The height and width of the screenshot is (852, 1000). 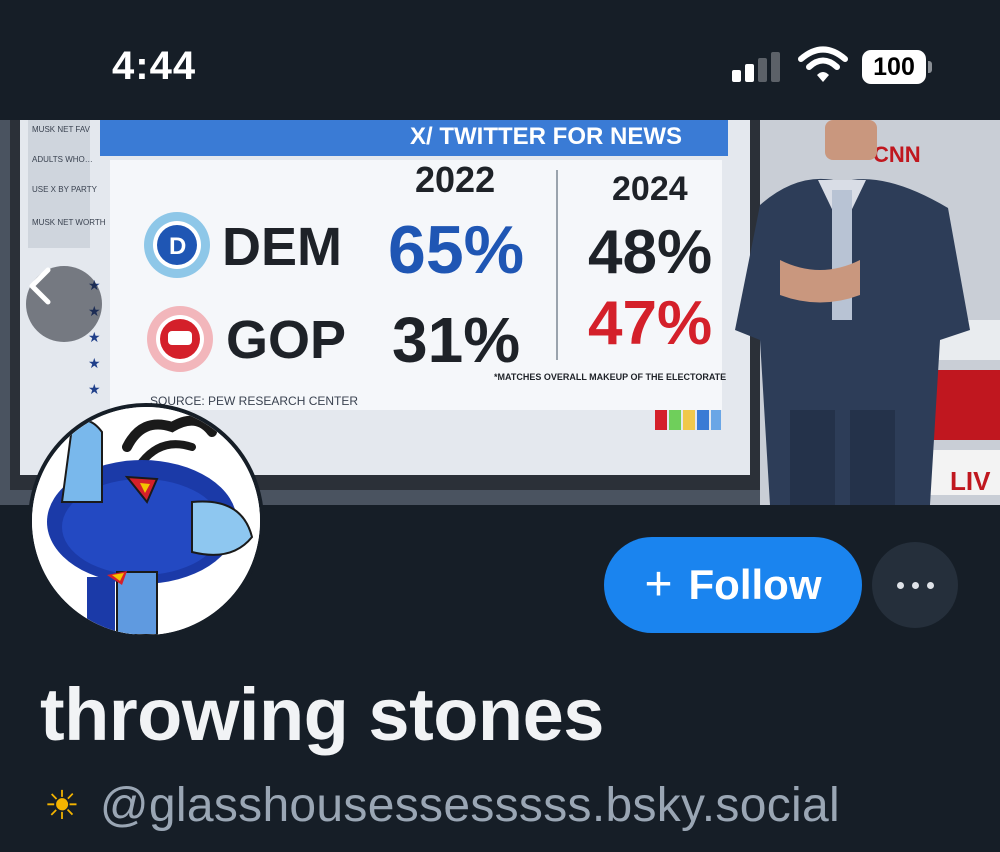 What do you see at coordinates (65, 189) in the screenshot?
I see `sidebar-label-3: USE X BY PARTY` at bounding box center [65, 189].